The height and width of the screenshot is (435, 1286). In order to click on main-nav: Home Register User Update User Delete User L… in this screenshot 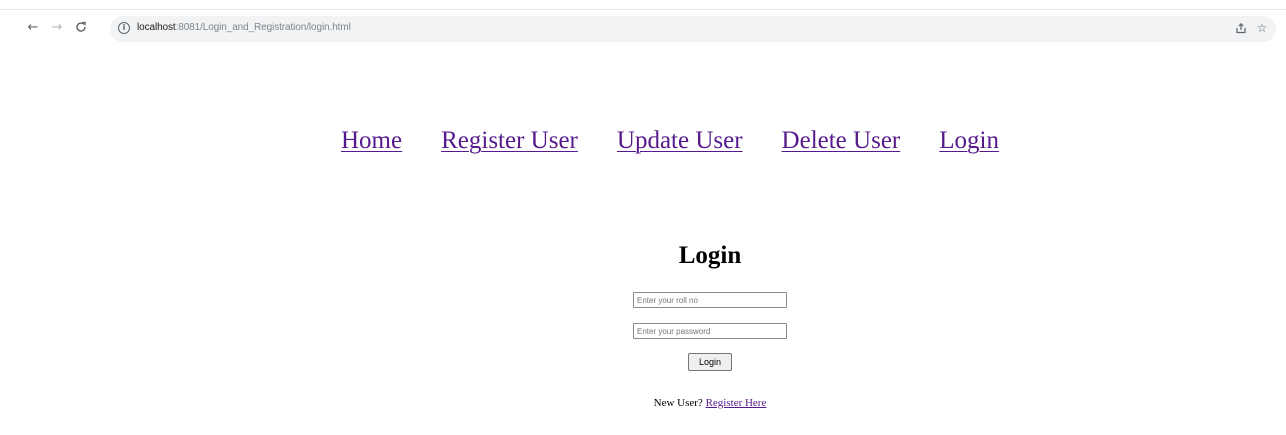, I will do `click(670, 141)`.